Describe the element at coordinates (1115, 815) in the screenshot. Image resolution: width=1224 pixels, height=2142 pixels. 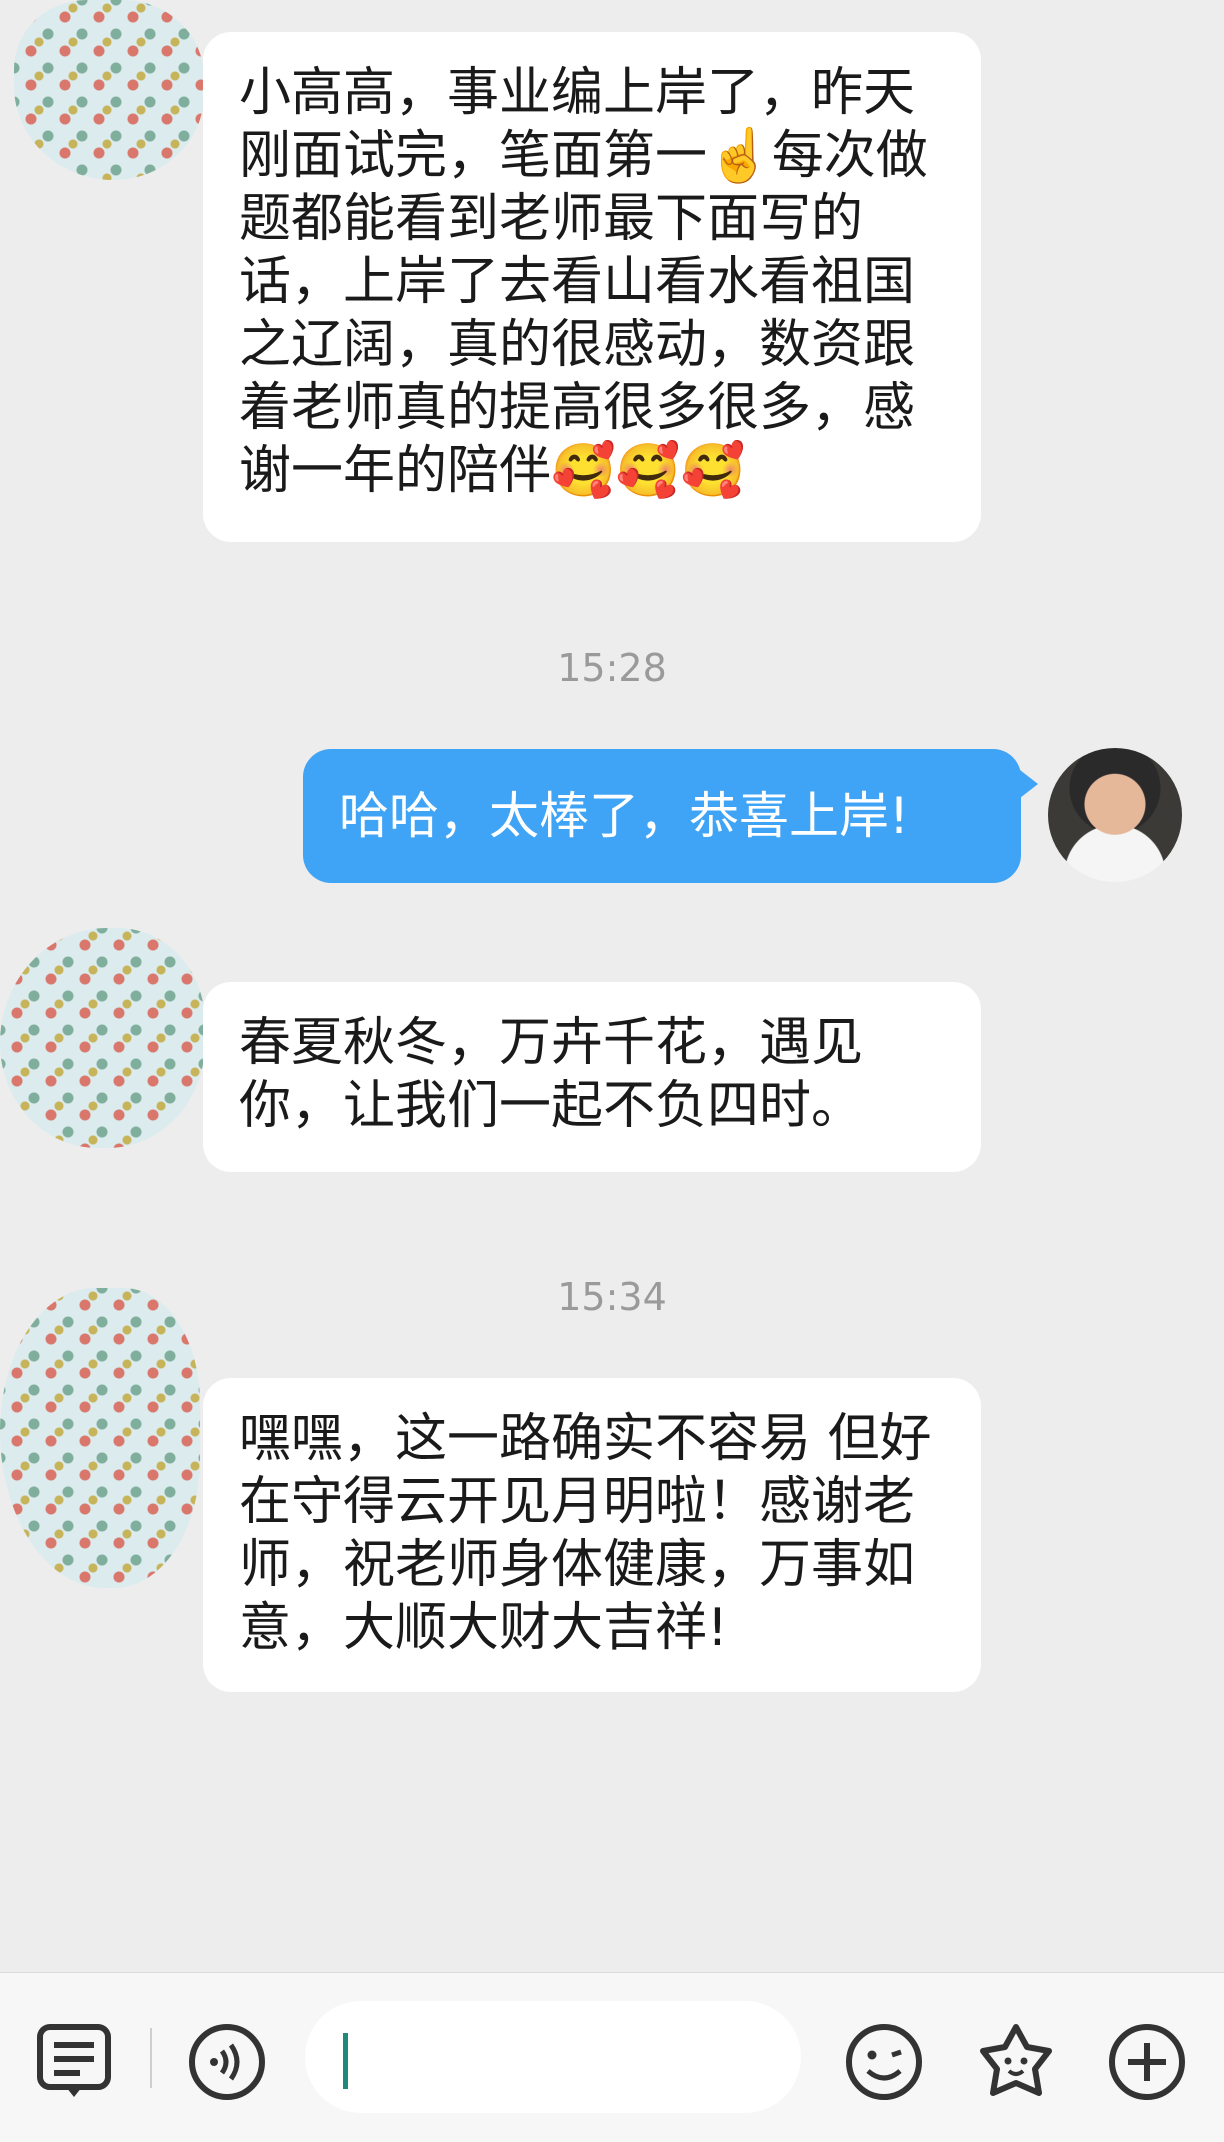
I see `self-avatar` at that location.